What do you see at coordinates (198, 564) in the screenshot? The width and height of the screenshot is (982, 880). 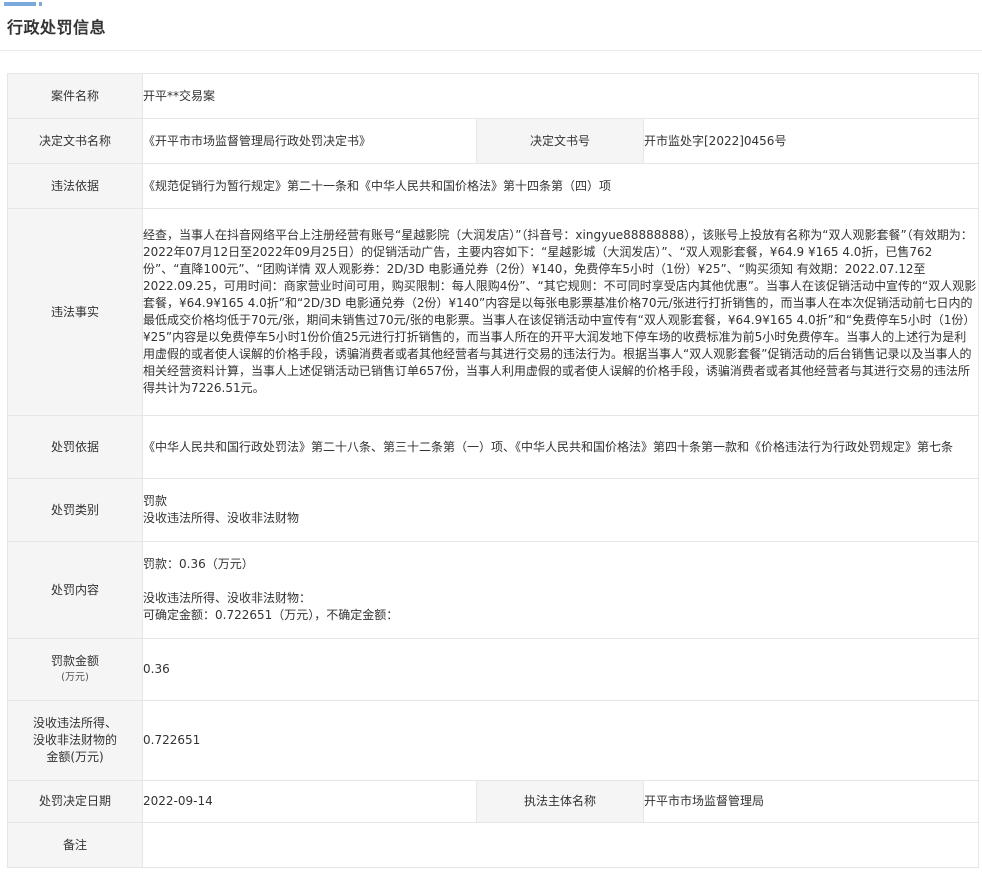 I see `penalty-content-fine: 罚款：0.36（万元）` at bounding box center [198, 564].